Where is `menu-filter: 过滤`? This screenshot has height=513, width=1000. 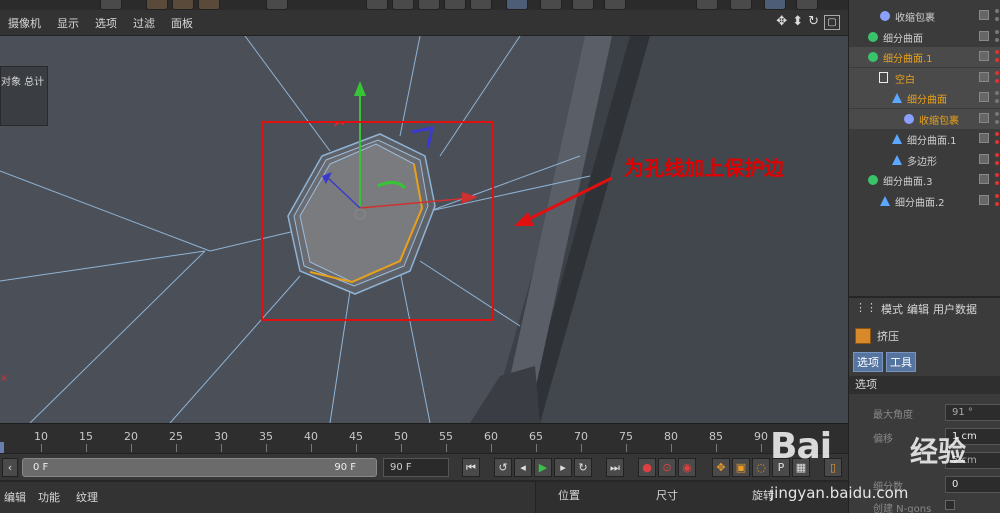
menu-filter: 过滤 is located at coordinates (144, 23).